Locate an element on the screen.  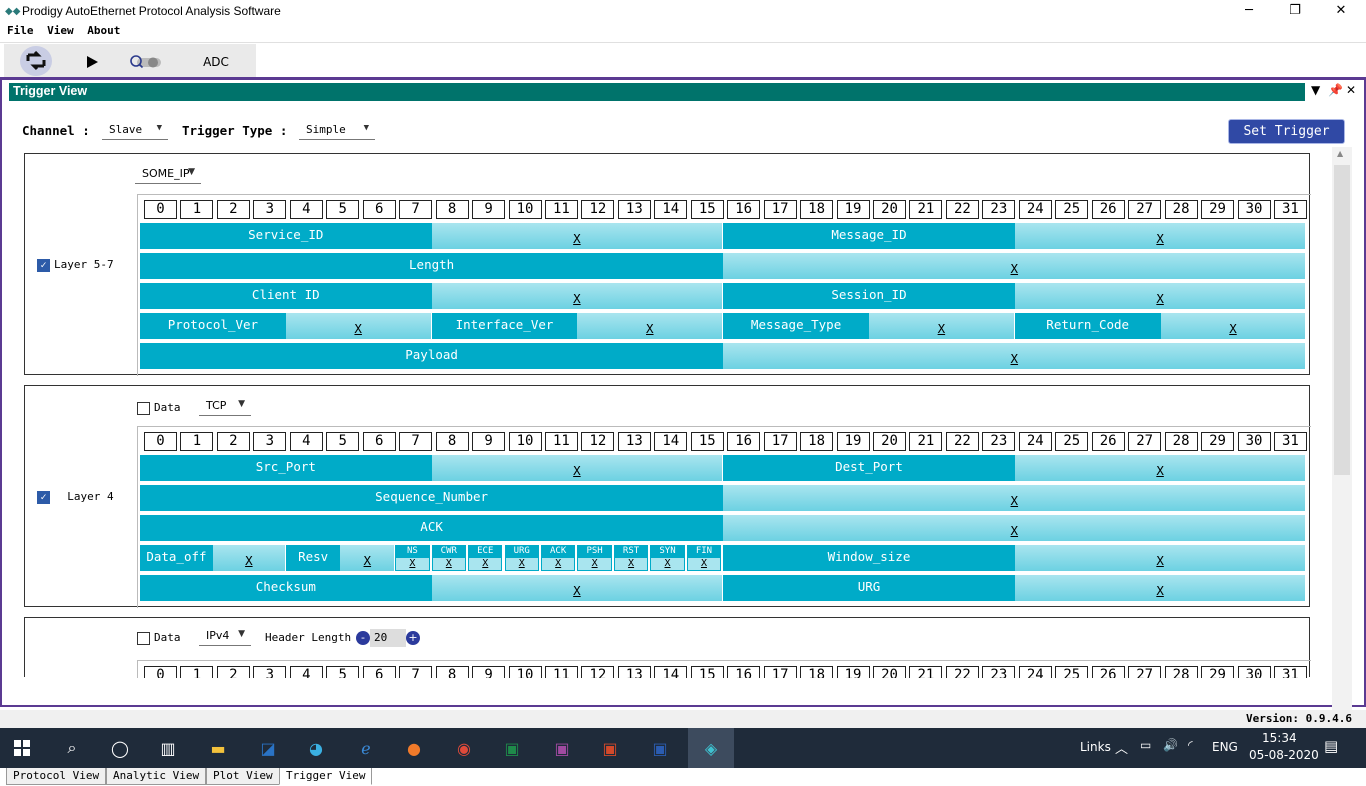
tray-chevron-up-icon: ︿ is located at coordinates (1121, 747).